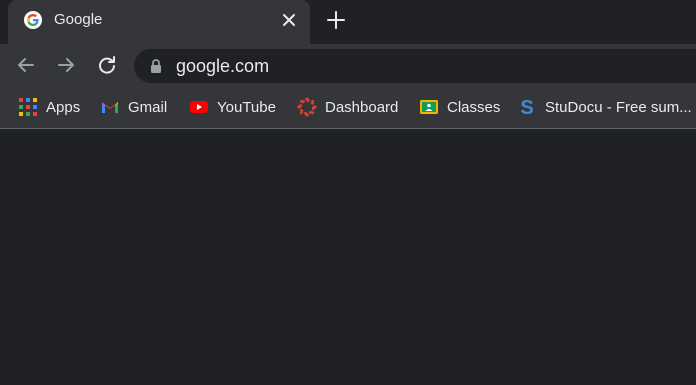 Image resolution: width=696 pixels, height=385 pixels. Describe the element at coordinates (159, 22) in the screenshot. I see `tab-google: Google` at that location.